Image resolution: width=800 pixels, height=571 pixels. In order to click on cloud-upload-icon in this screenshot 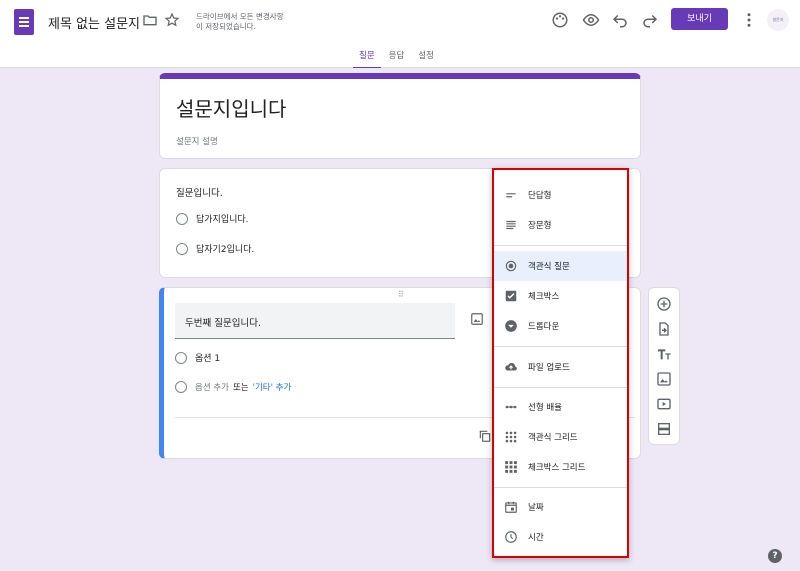, I will do `click(511, 367)`.